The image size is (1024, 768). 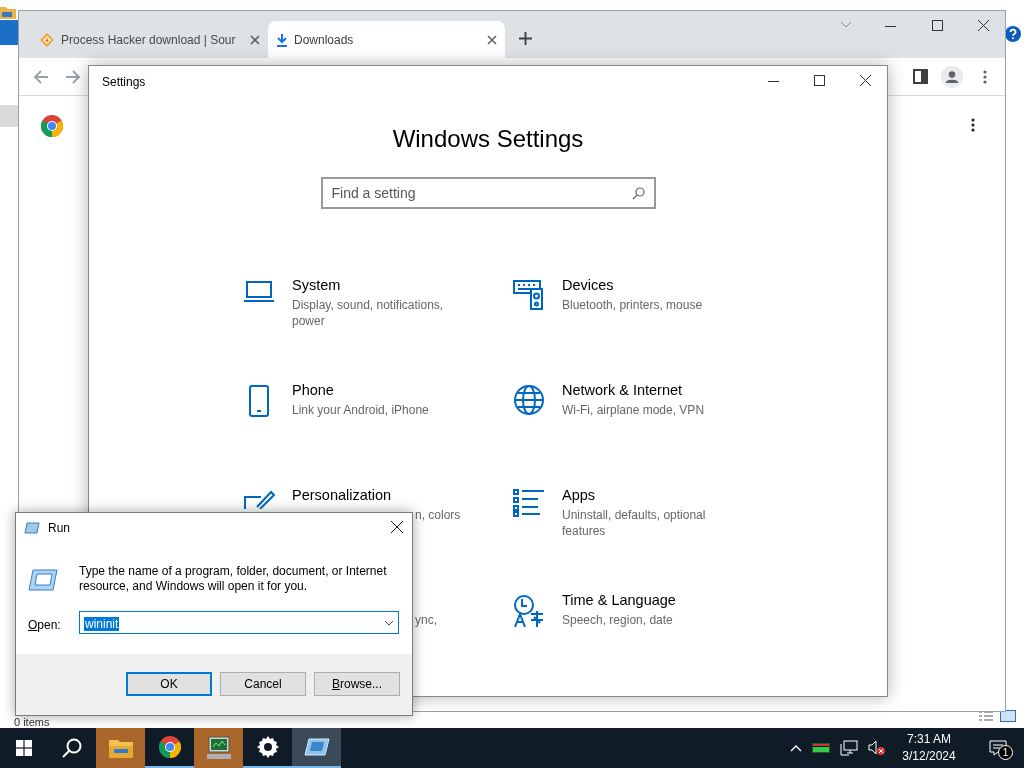 I want to click on open-value: wininit, so click(x=102, y=623).